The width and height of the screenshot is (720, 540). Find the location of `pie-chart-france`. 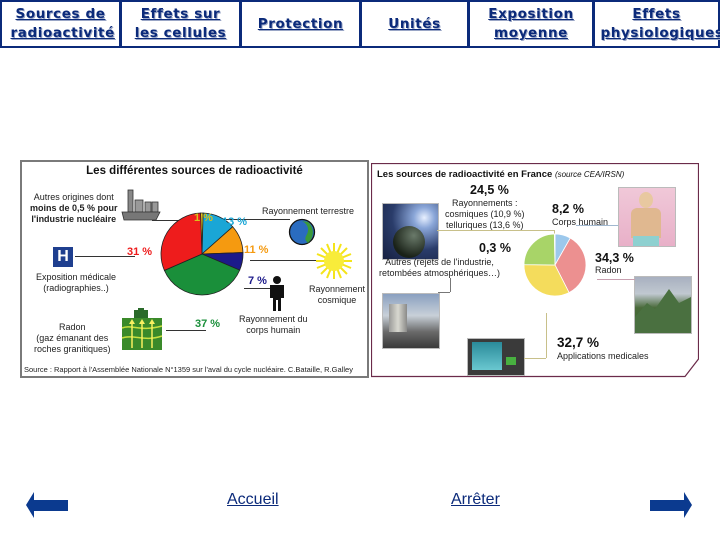

pie-chart-france is located at coordinates (555, 265).